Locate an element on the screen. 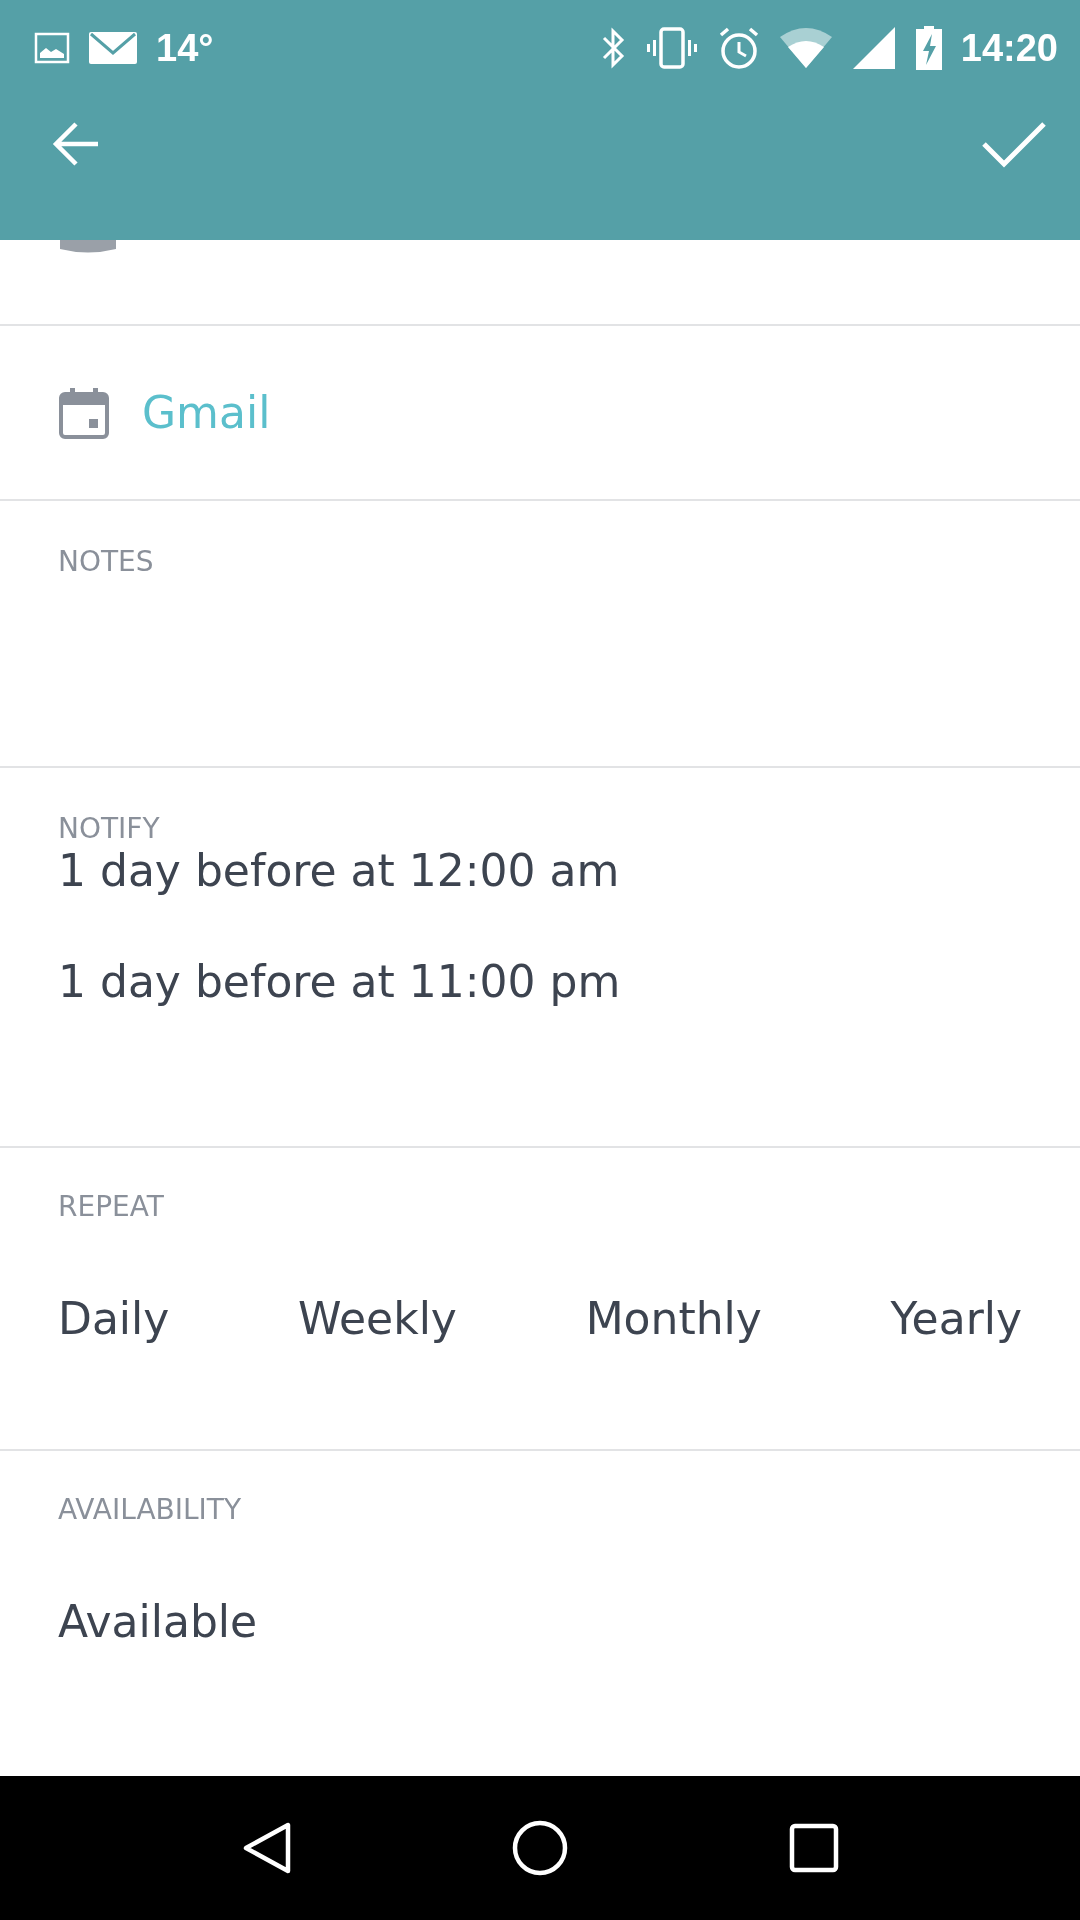  temperature: 14° is located at coordinates (185, 48).